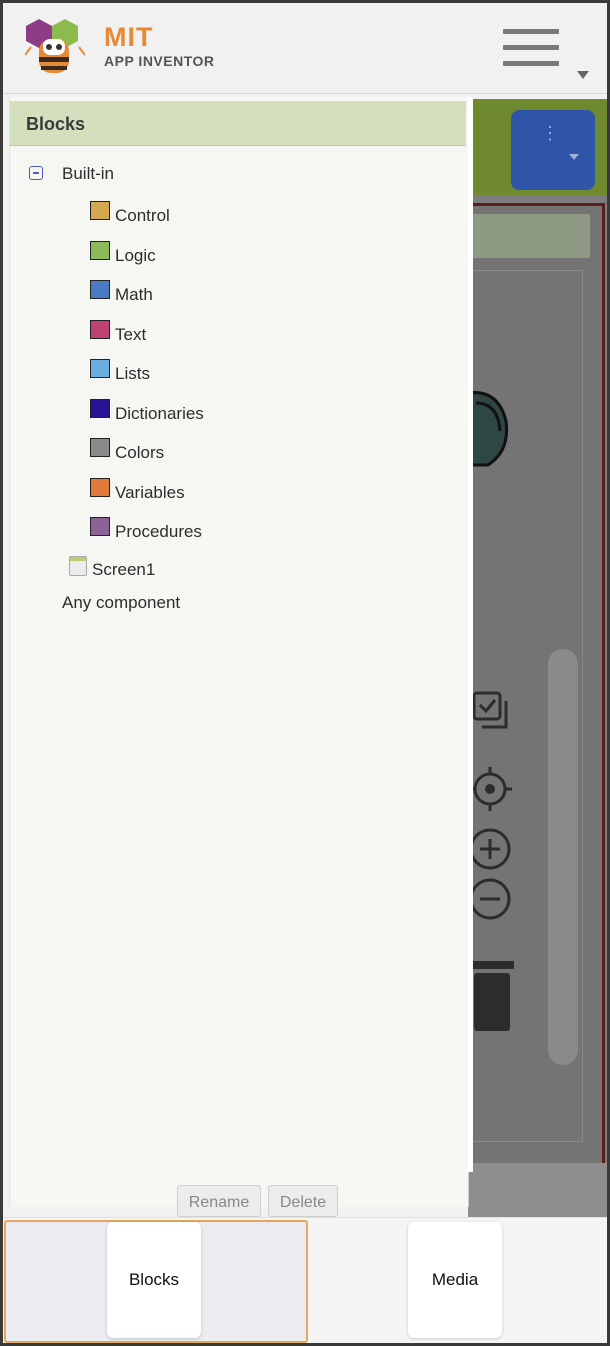  I want to click on tree-item-dictionaries: Dictionaries, so click(159, 414).